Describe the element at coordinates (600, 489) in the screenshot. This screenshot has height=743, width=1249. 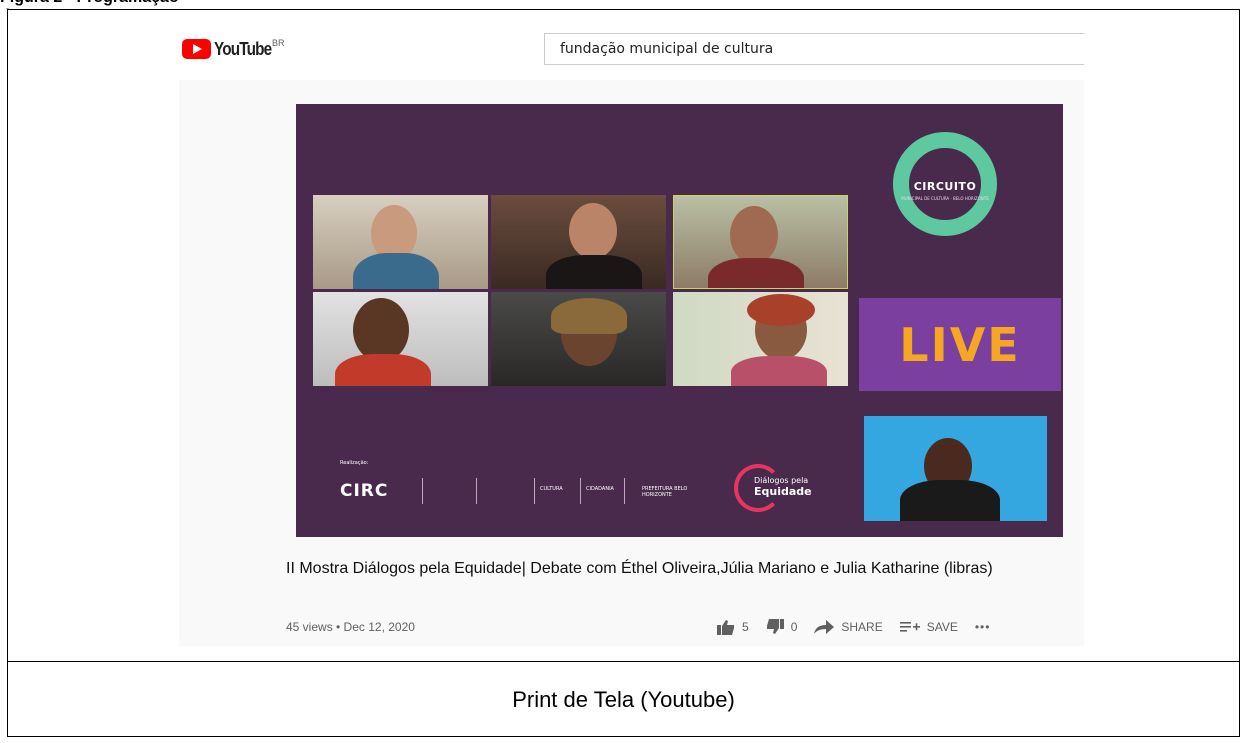
I see `cidadania-logo: CIDADANIA` at that location.